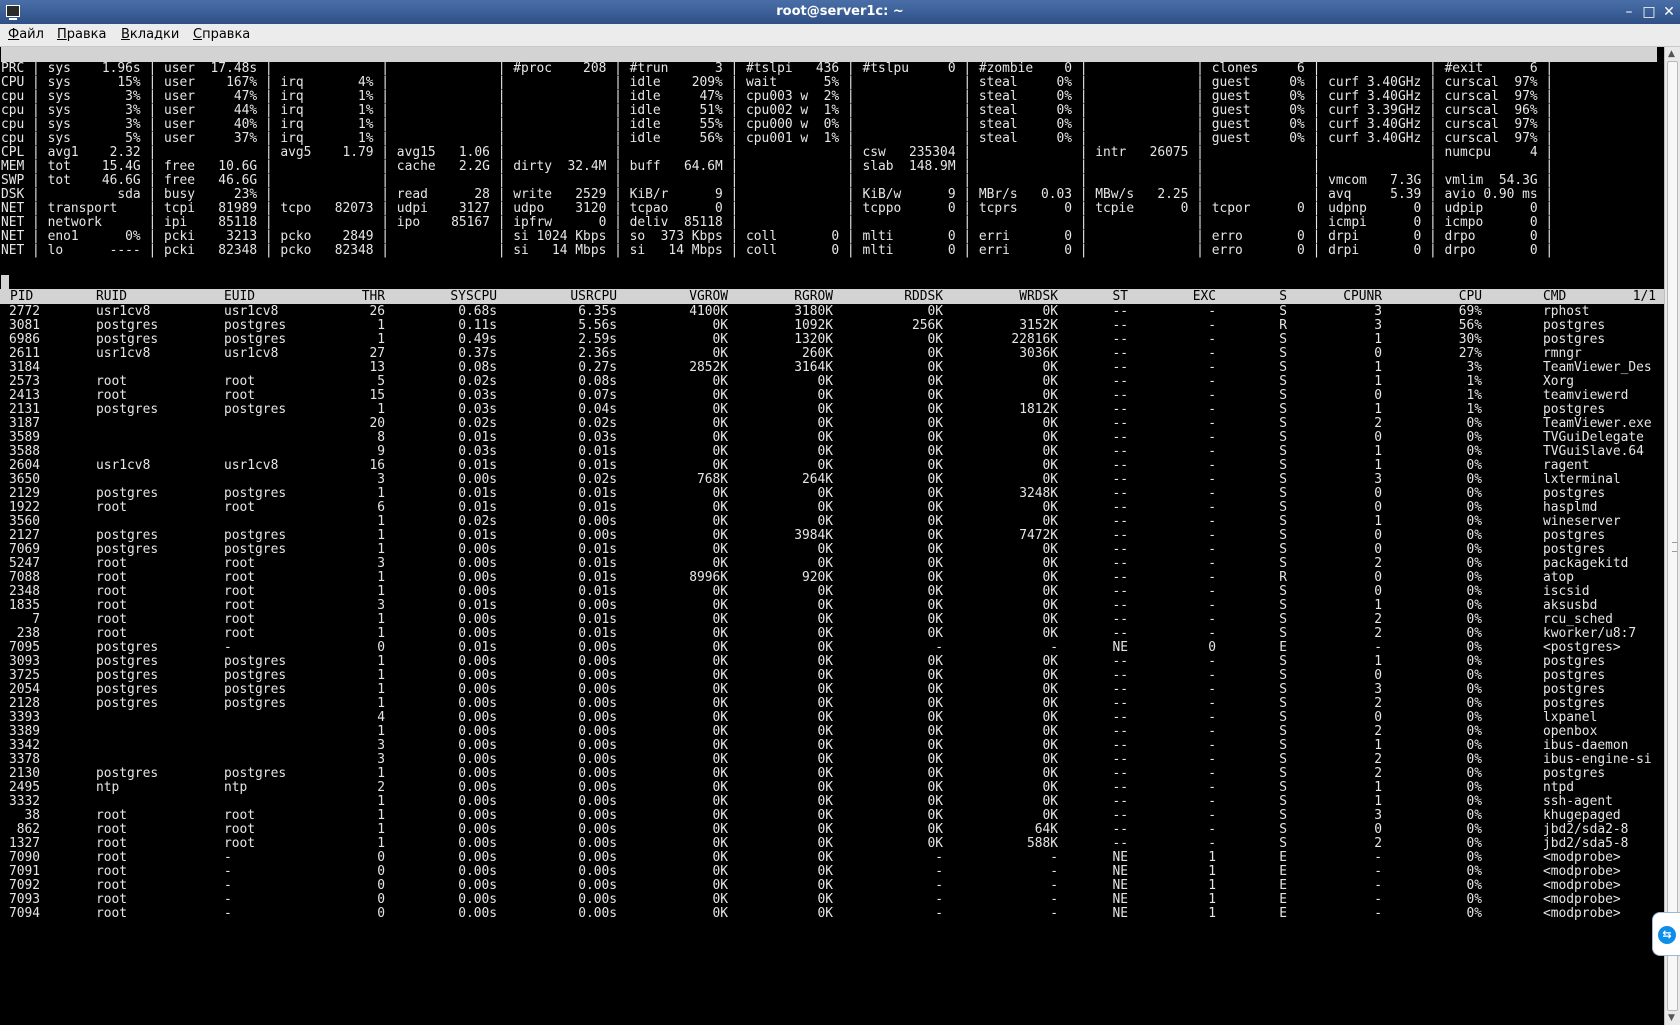 This screenshot has height=1025, width=1680. What do you see at coordinates (1378, 367) in the screenshot?
I see `cell-cpunr: 1` at bounding box center [1378, 367].